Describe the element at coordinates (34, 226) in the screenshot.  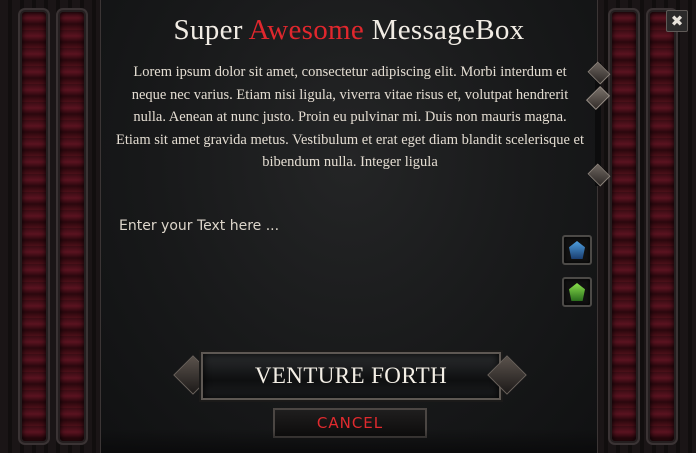
I see `left-velvet-column-outer` at that location.